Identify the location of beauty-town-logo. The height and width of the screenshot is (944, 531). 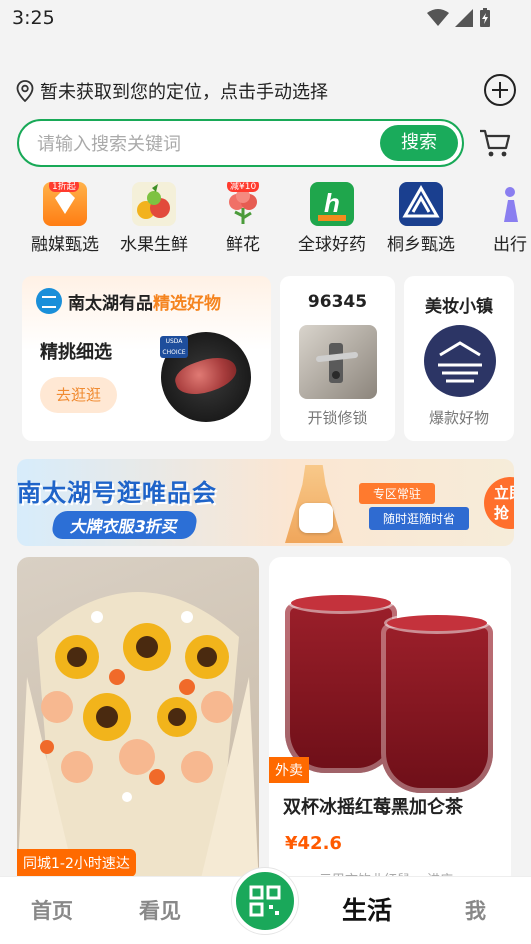
(460, 361).